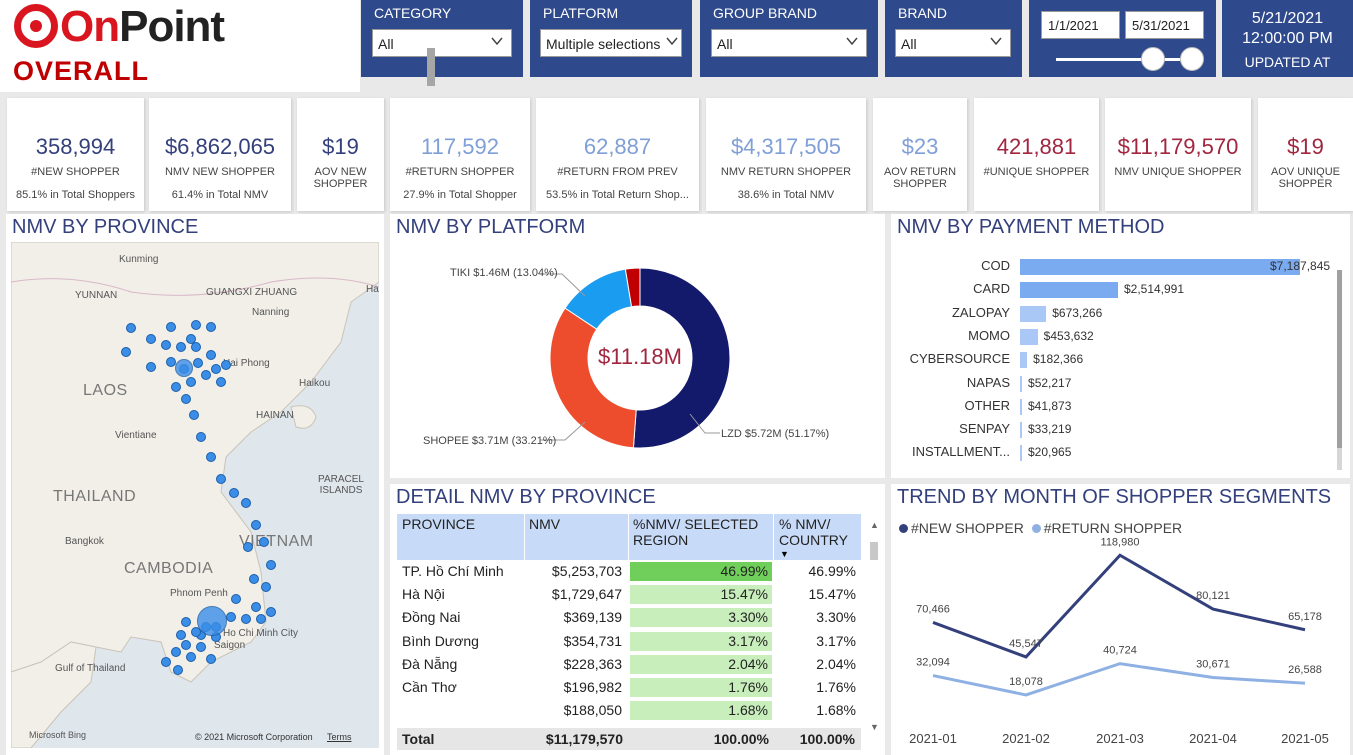  I want to click on trend-data-label: 30,671, so click(1213, 665).